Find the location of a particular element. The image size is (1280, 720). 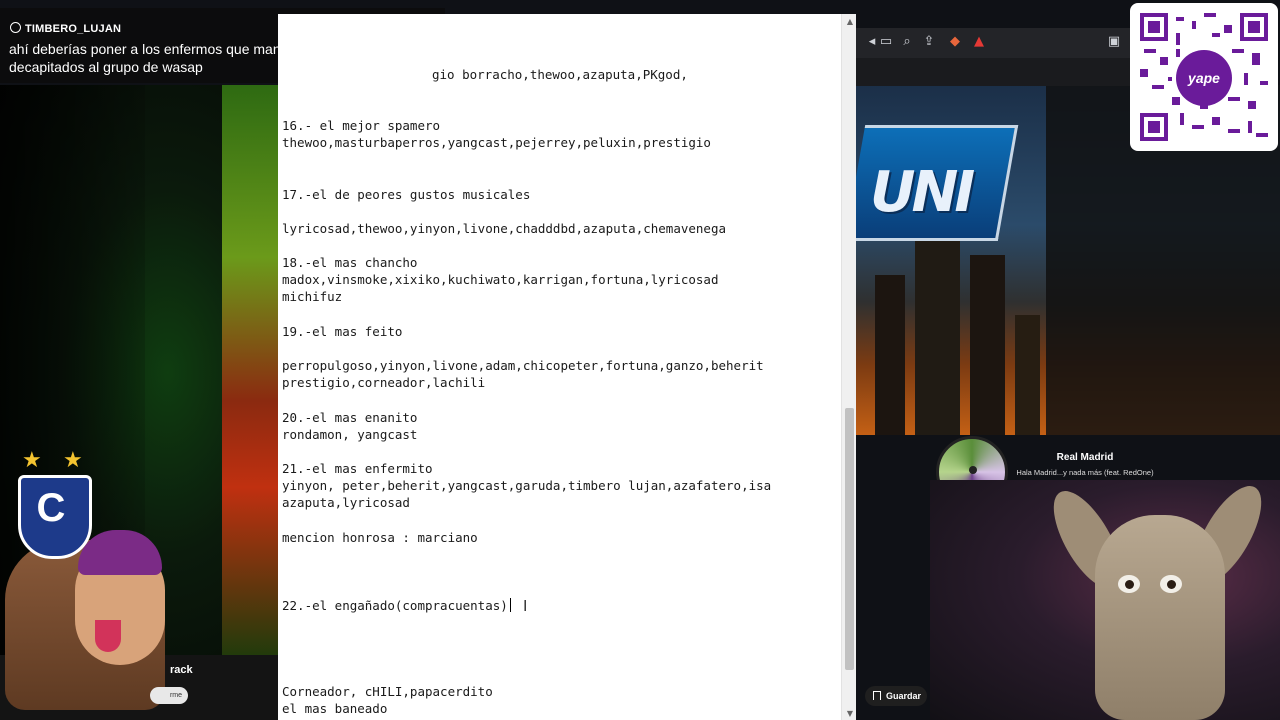

document-line: rondamon, yangcast is located at coordinates (350, 434).